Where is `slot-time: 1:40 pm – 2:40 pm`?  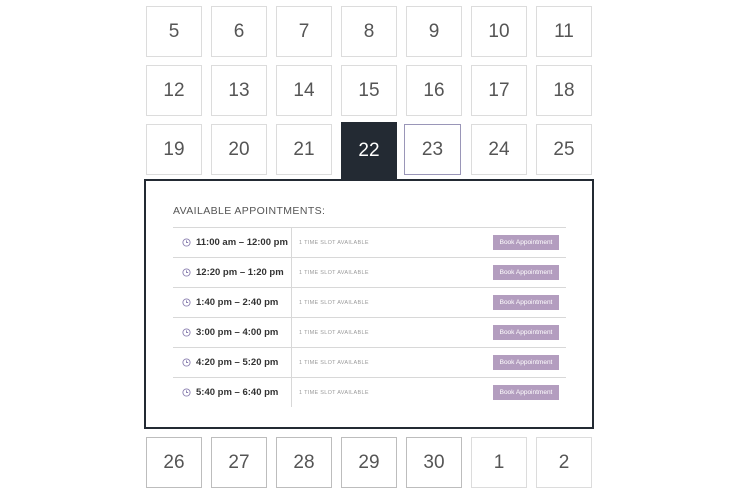
slot-time: 1:40 pm – 2:40 pm is located at coordinates (237, 302).